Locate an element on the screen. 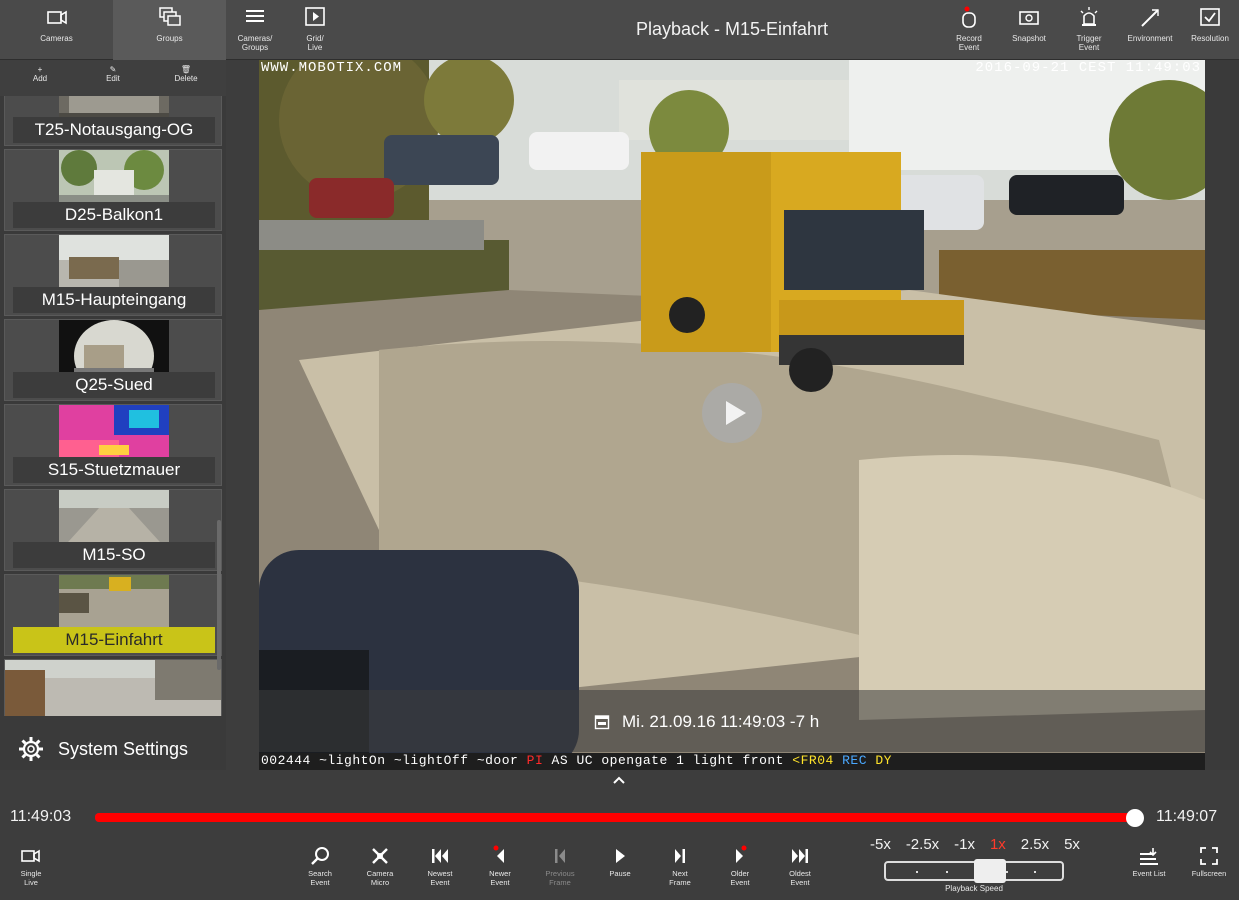 The width and height of the screenshot is (1239, 900). search-event-button: Search Event is located at coordinates (320, 866).